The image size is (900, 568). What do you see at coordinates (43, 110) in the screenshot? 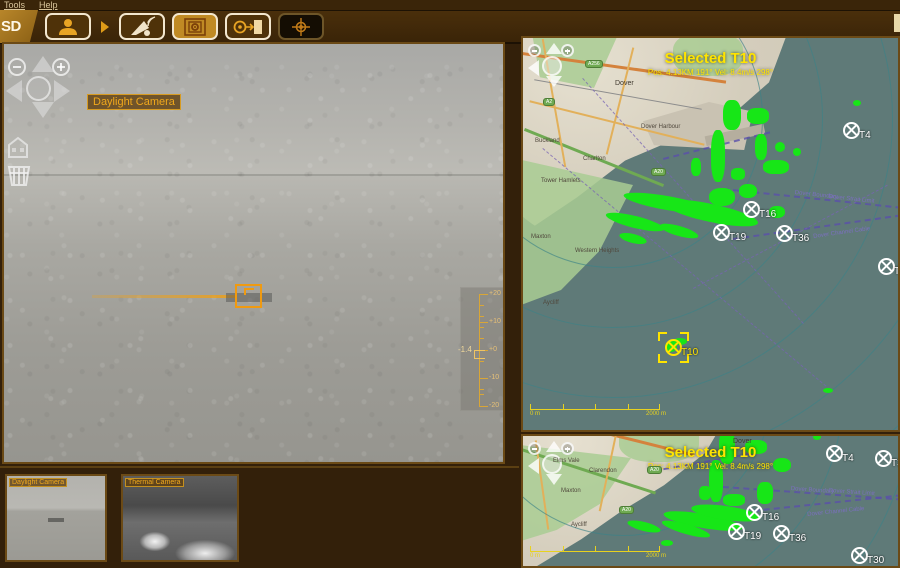
I see `pan-down-arrow-icon` at bounding box center [43, 110].